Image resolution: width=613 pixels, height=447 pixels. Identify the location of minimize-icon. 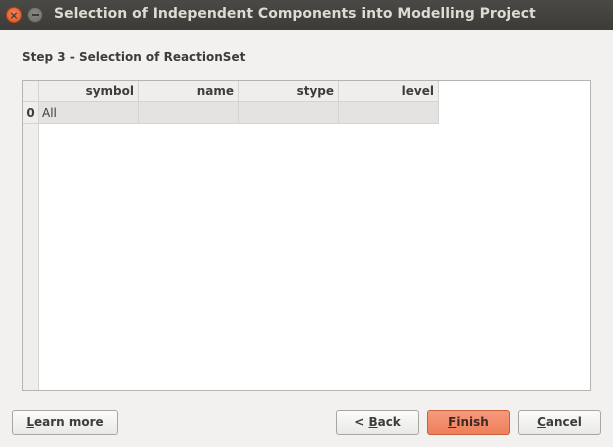
(35, 15).